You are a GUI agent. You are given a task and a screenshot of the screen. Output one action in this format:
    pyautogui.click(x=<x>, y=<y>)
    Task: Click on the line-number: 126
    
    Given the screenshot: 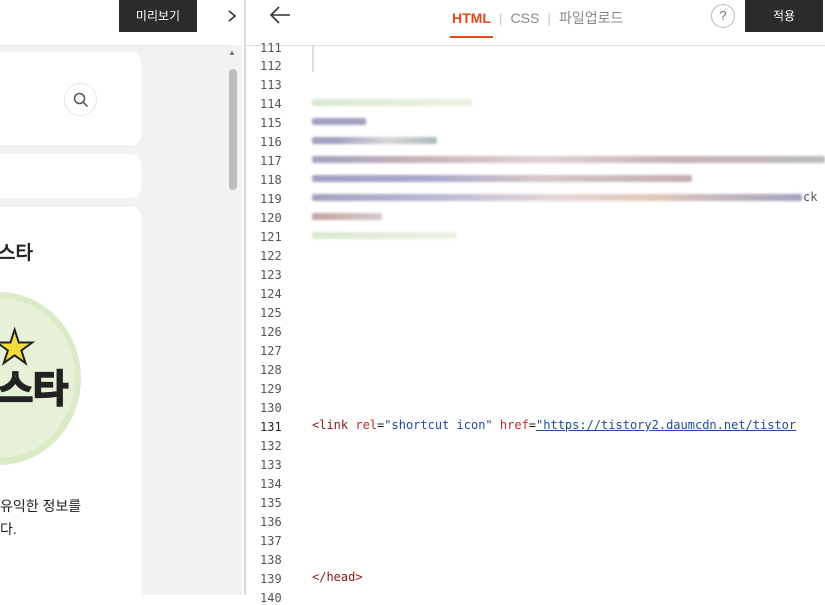 What is the action you would take?
    pyautogui.click(x=271, y=332)
    